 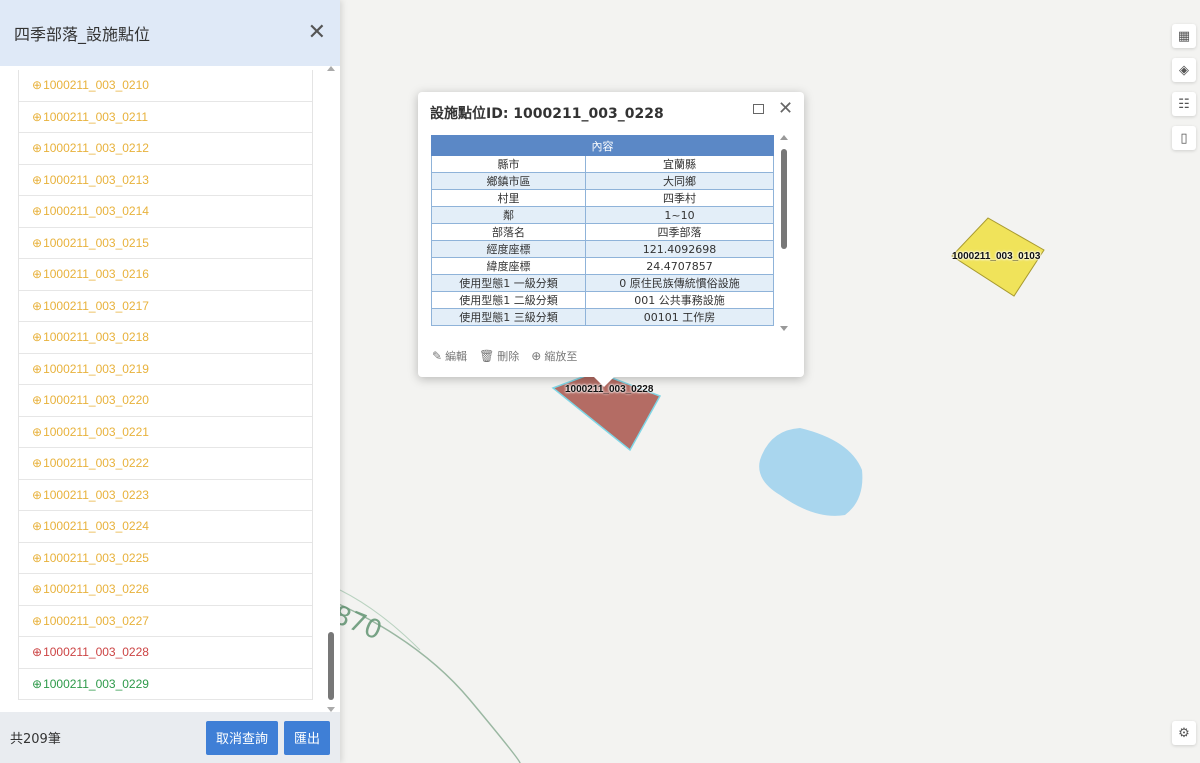 What do you see at coordinates (679, 266) in the screenshot?
I see `attribute-value: 24.4707857` at bounding box center [679, 266].